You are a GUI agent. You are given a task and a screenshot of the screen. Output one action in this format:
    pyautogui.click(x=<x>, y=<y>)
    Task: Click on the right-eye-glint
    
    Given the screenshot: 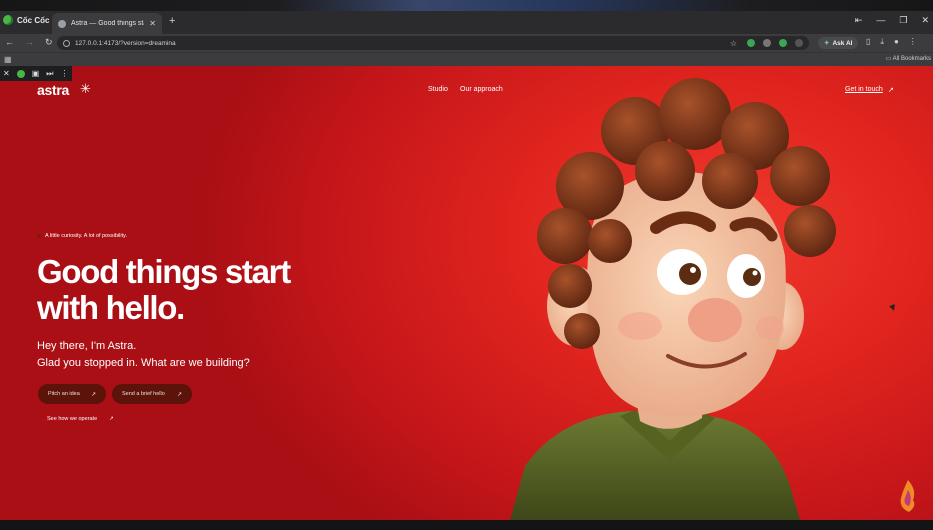 What is the action you would take?
    pyautogui.click(x=755, y=273)
    